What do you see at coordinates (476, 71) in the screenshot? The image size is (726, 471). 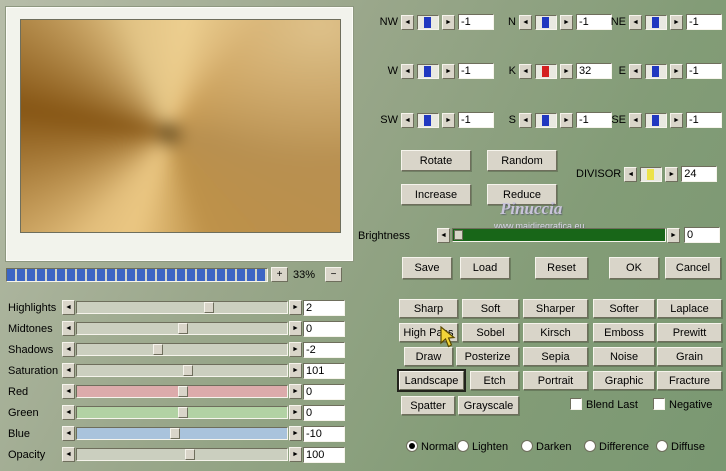 I see `w-value-field` at bounding box center [476, 71].